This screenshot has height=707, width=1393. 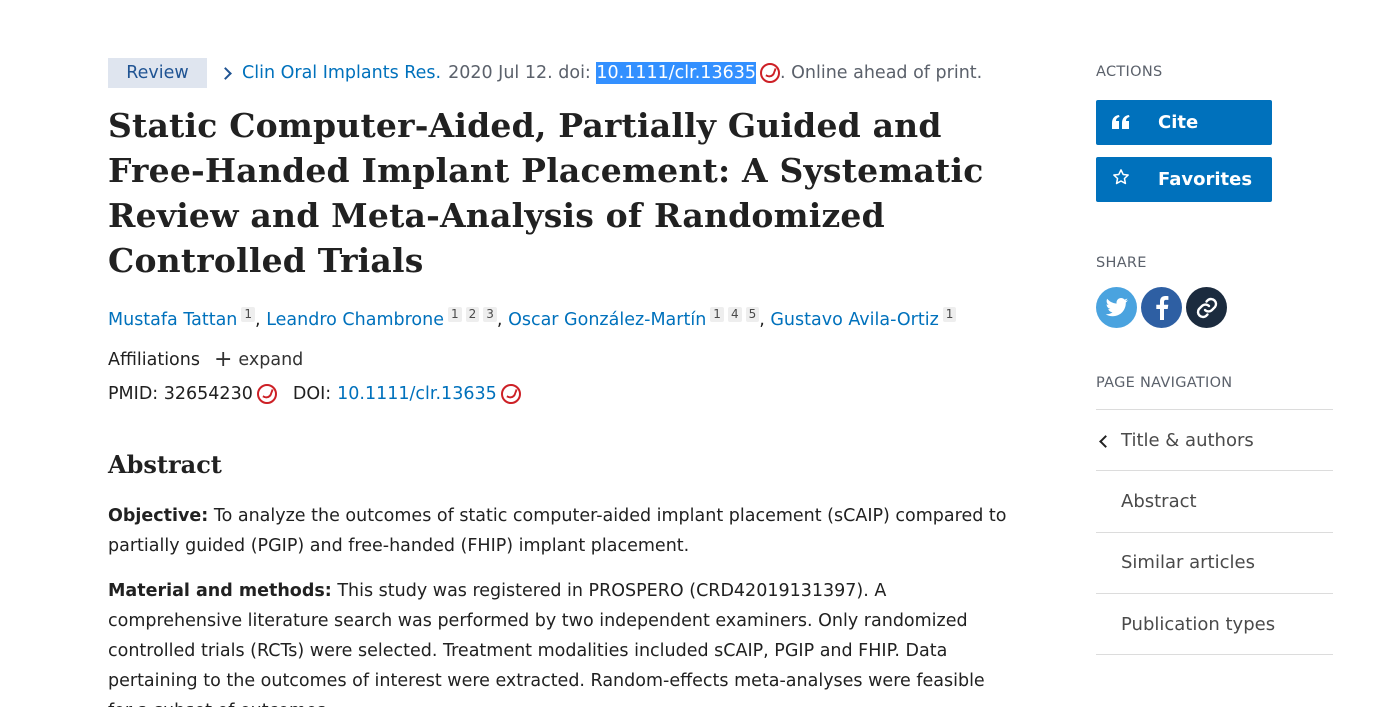 I want to click on pmid-label: PMID:, so click(x=133, y=394).